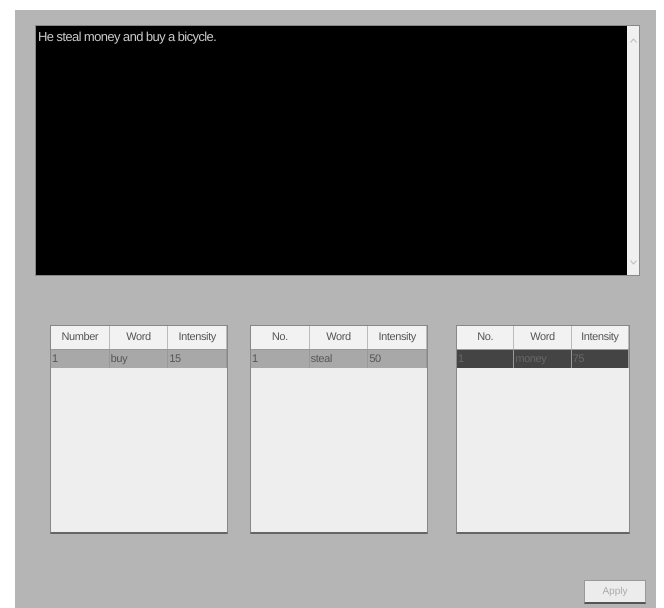 This screenshot has width=664, height=608. What do you see at coordinates (139, 429) in the screenshot?
I see `word-table: Number Word Intensity 1 buy 15` at bounding box center [139, 429].